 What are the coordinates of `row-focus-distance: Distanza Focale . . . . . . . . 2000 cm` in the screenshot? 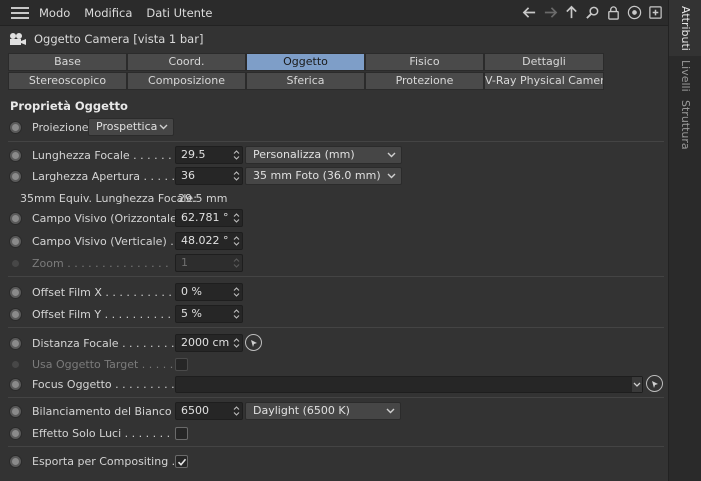 It's located at (334, 343).